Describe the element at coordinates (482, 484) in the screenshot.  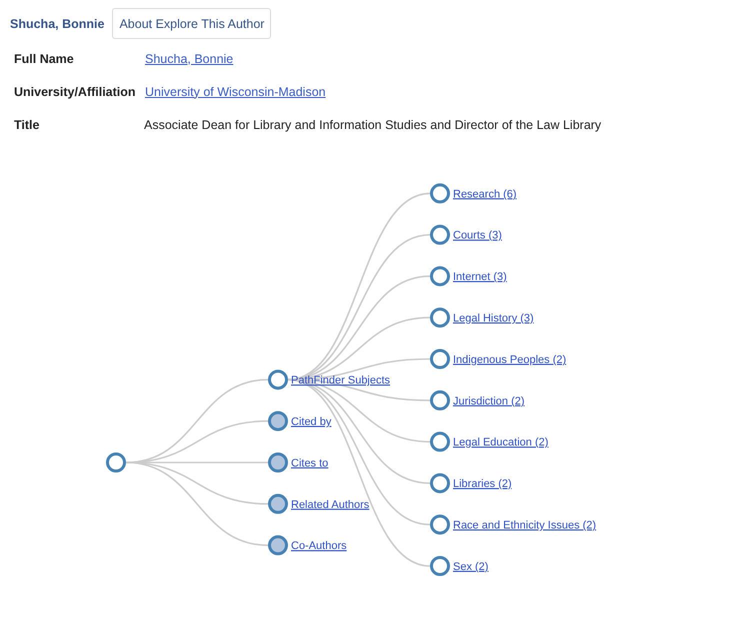
I see `node-link: Libraries (2)` at that location.